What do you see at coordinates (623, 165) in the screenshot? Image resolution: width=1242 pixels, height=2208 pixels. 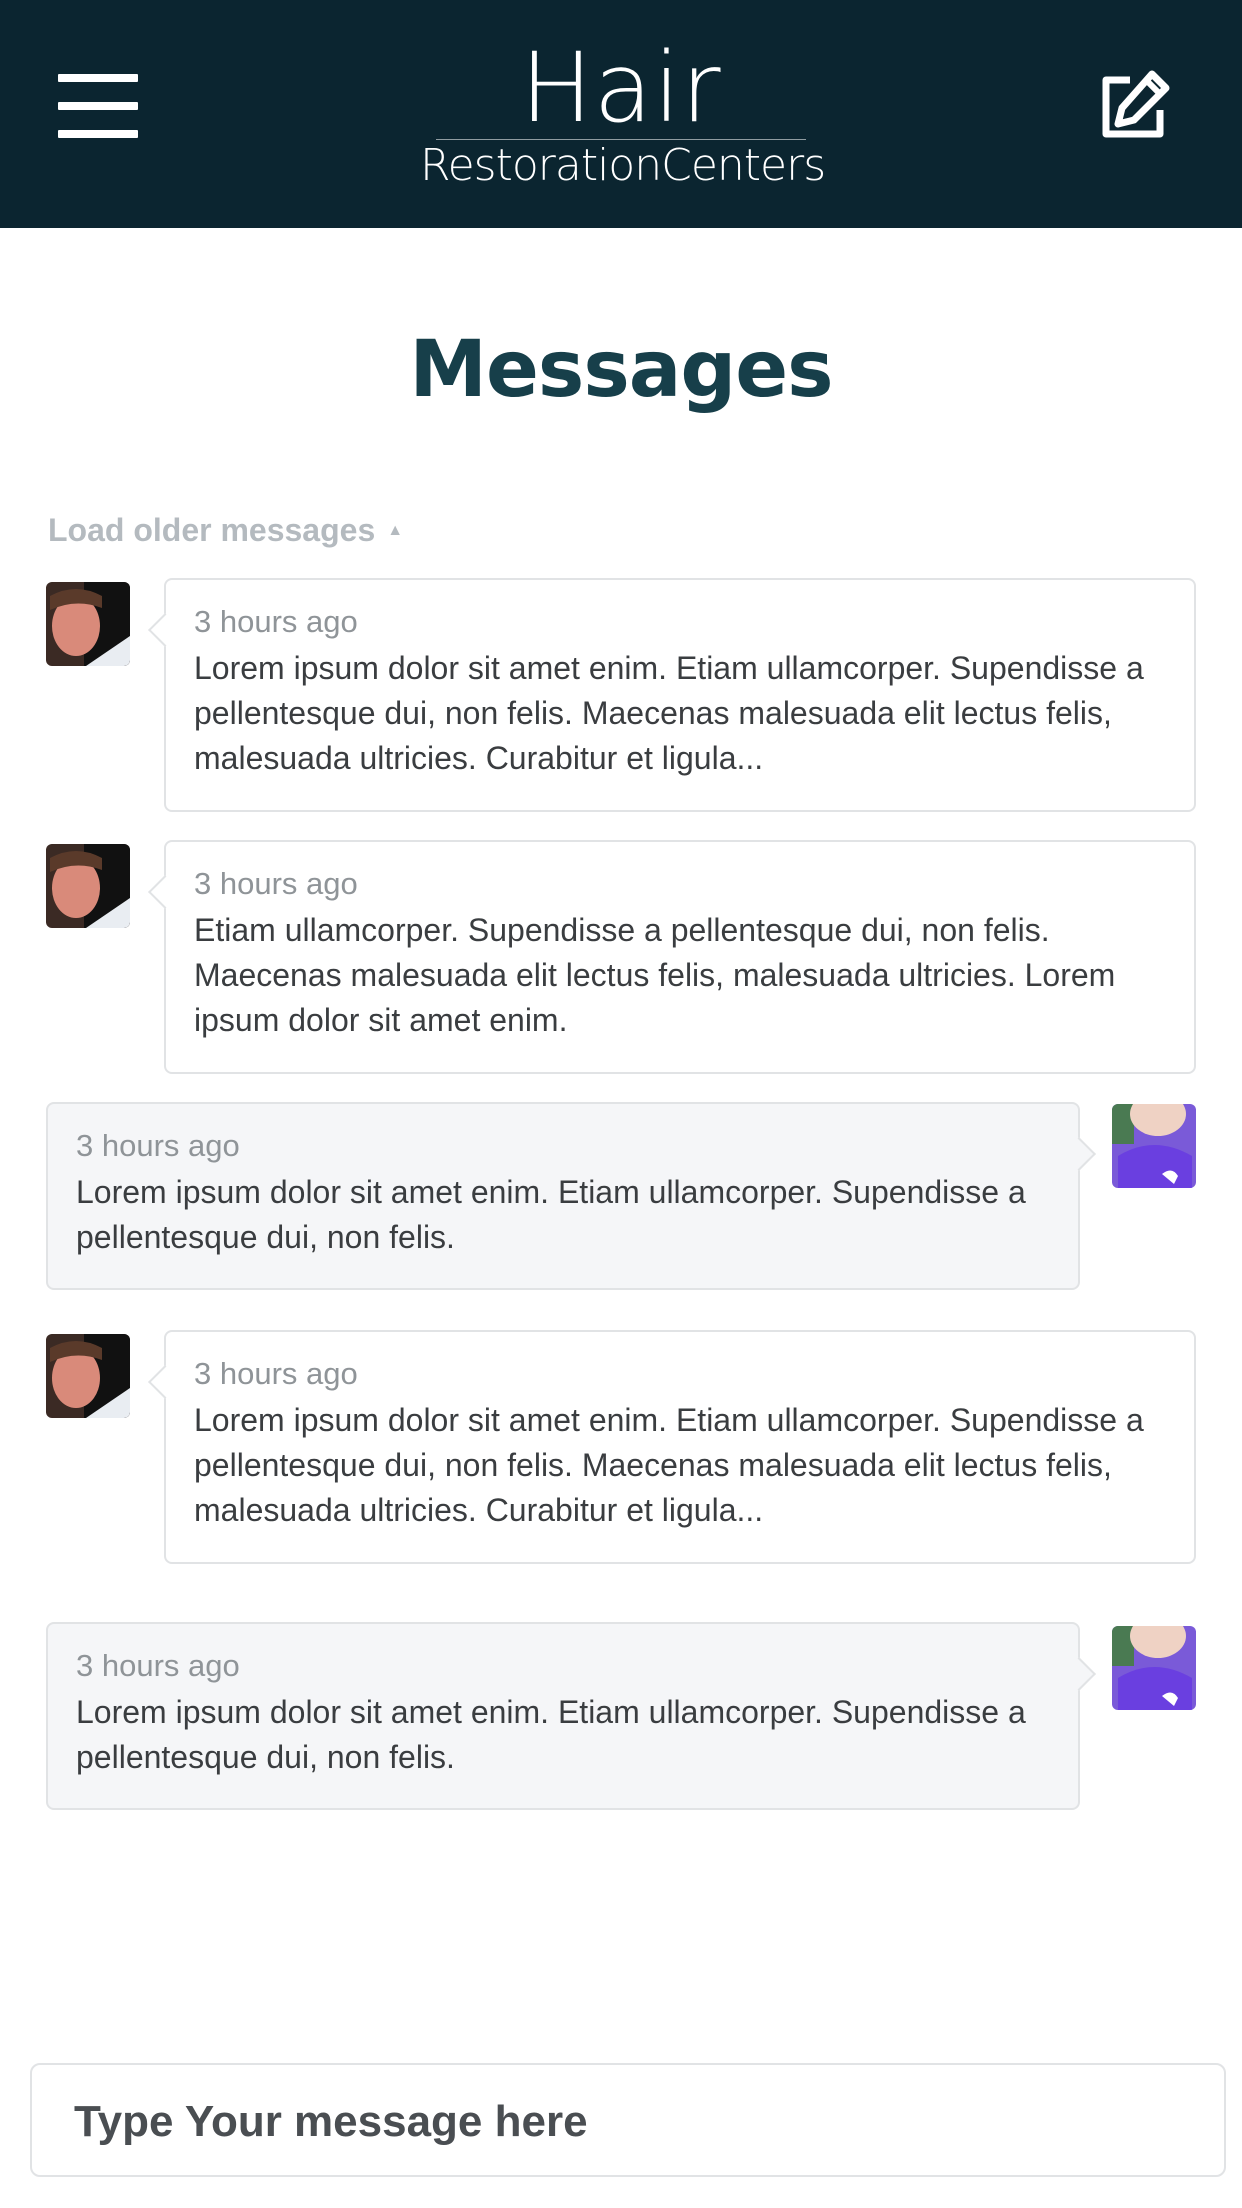 I see `logo-sub-text: RestorationCenters` at bounding box center [623, 165].